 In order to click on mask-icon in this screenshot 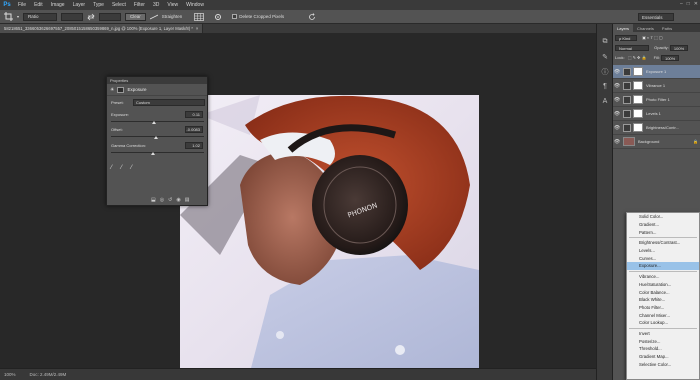, I will do `click(121, 89)`.